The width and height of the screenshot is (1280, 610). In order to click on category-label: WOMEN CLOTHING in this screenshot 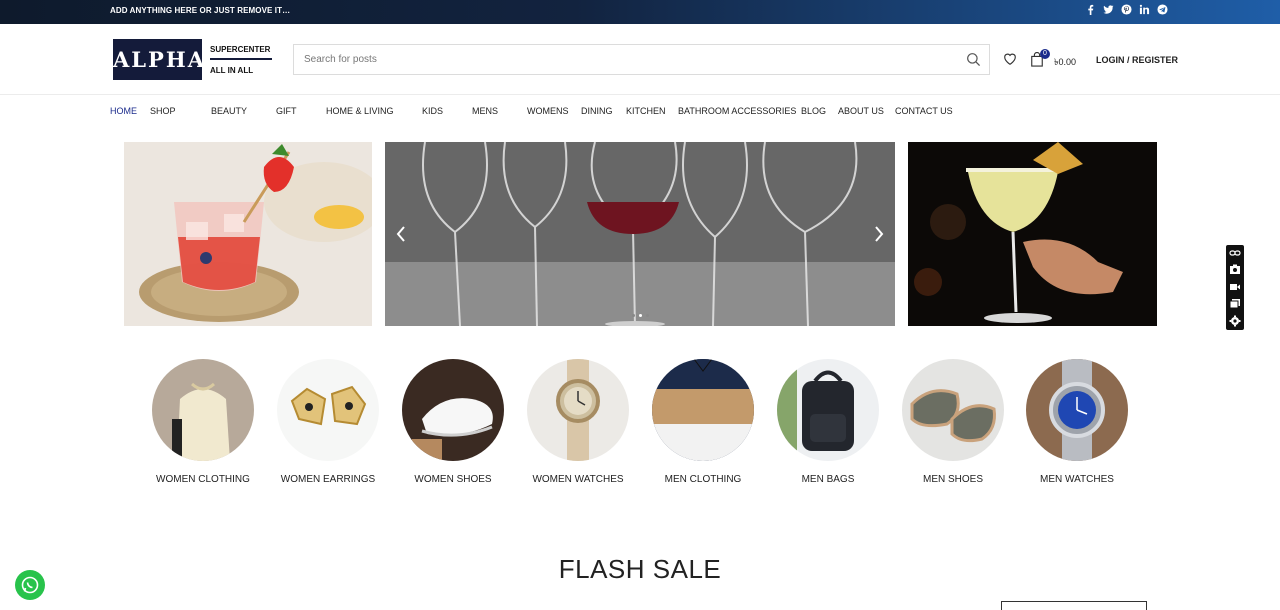, I will do `click(203, 479)`.